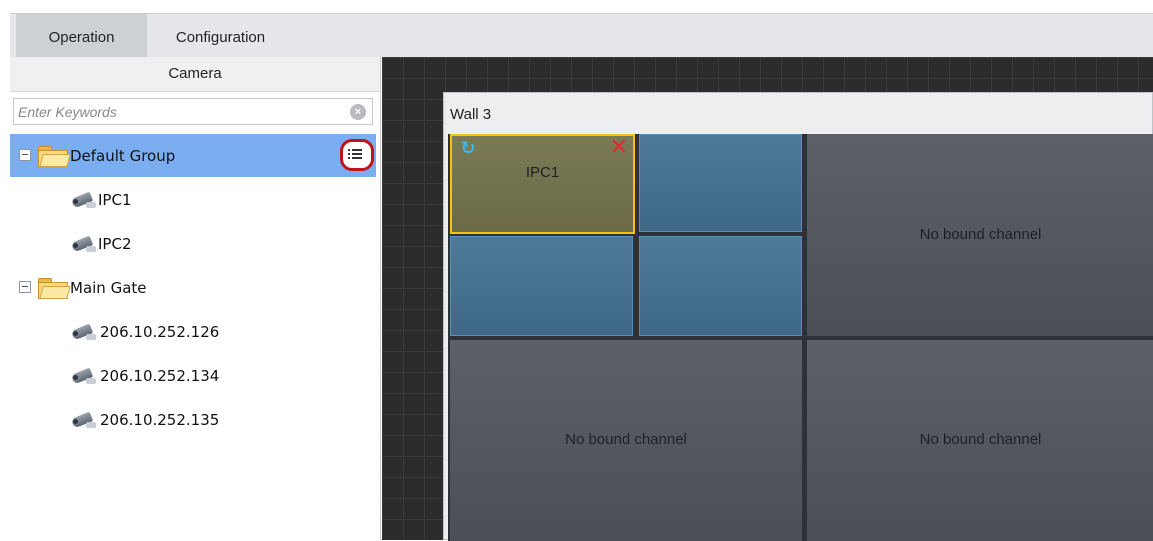  Describe the element at coordinates (193, 243) in the screenshot. I see `tree-camera-ipc2: IPC2` at that location.